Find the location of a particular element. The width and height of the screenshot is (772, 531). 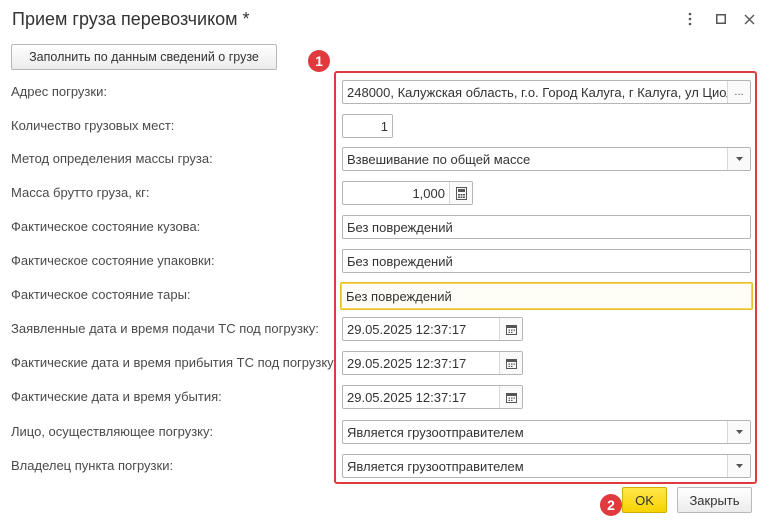

body-state-label: Фактическое состояние кузова: is located at coordinates (106, 226).